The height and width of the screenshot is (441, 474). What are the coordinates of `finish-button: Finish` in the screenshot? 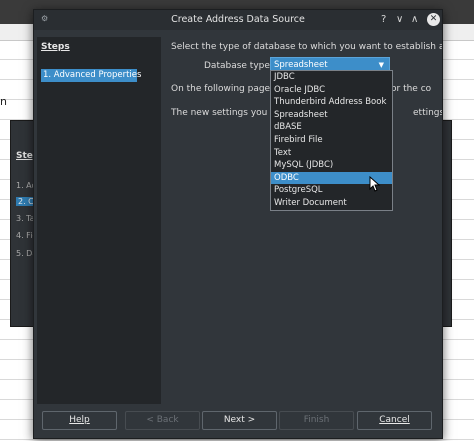 It's located at (316, 420).